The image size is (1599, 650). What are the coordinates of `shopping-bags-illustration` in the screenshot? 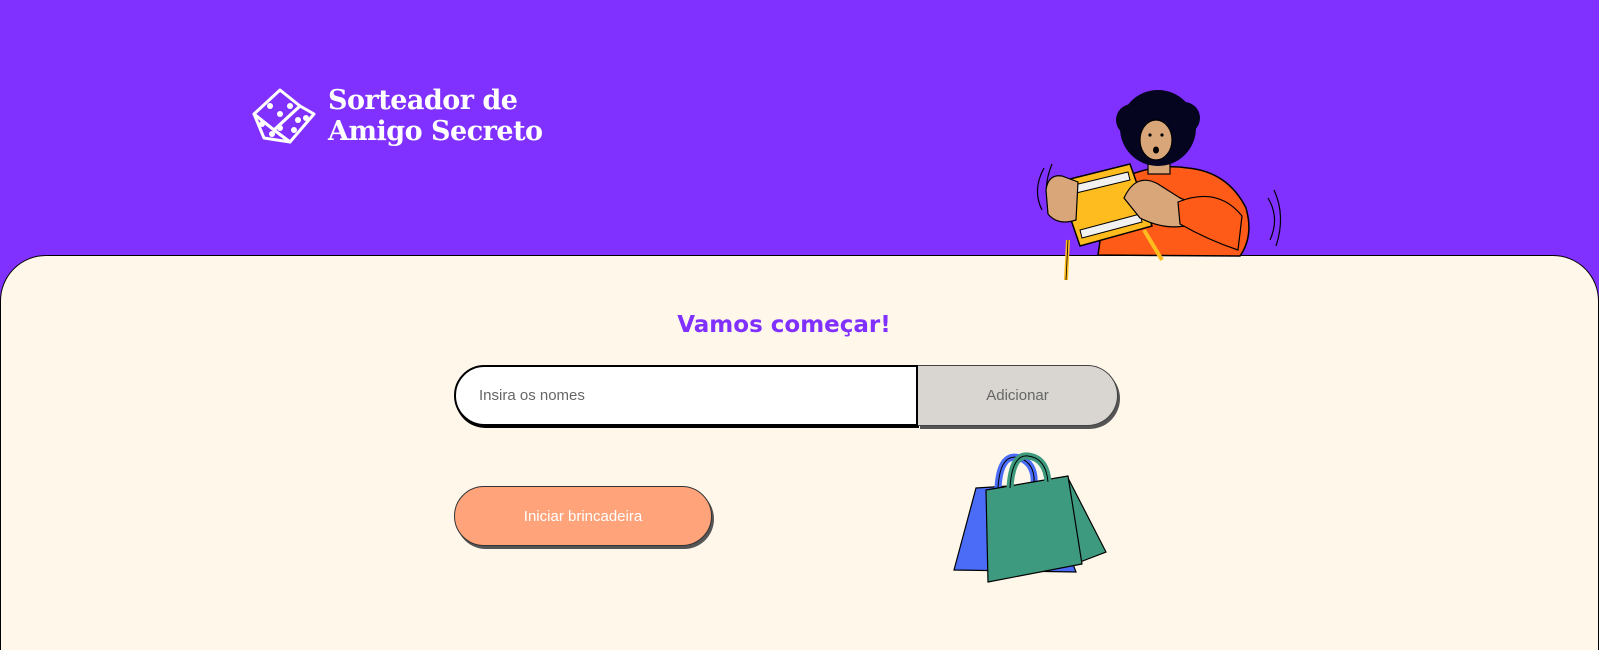 It's located at (1030, 517).